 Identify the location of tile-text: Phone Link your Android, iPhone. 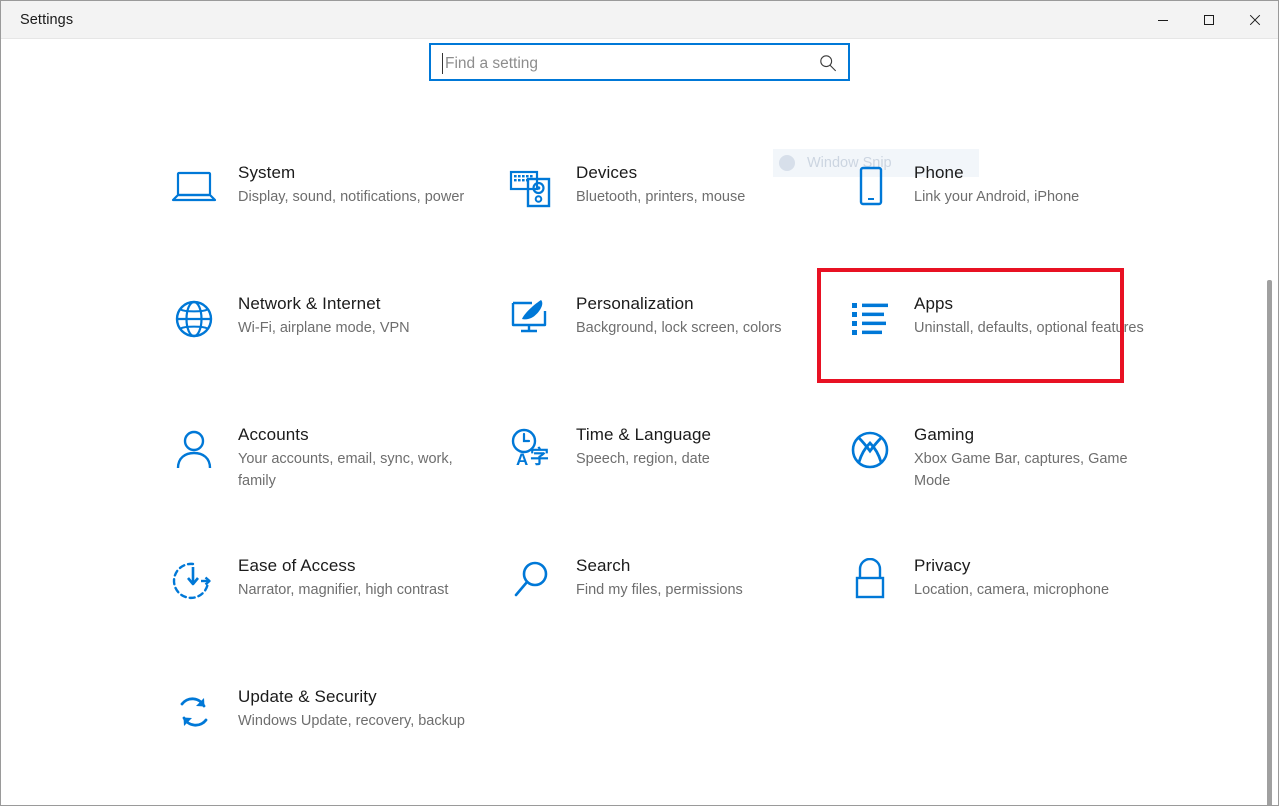
(996, 182).